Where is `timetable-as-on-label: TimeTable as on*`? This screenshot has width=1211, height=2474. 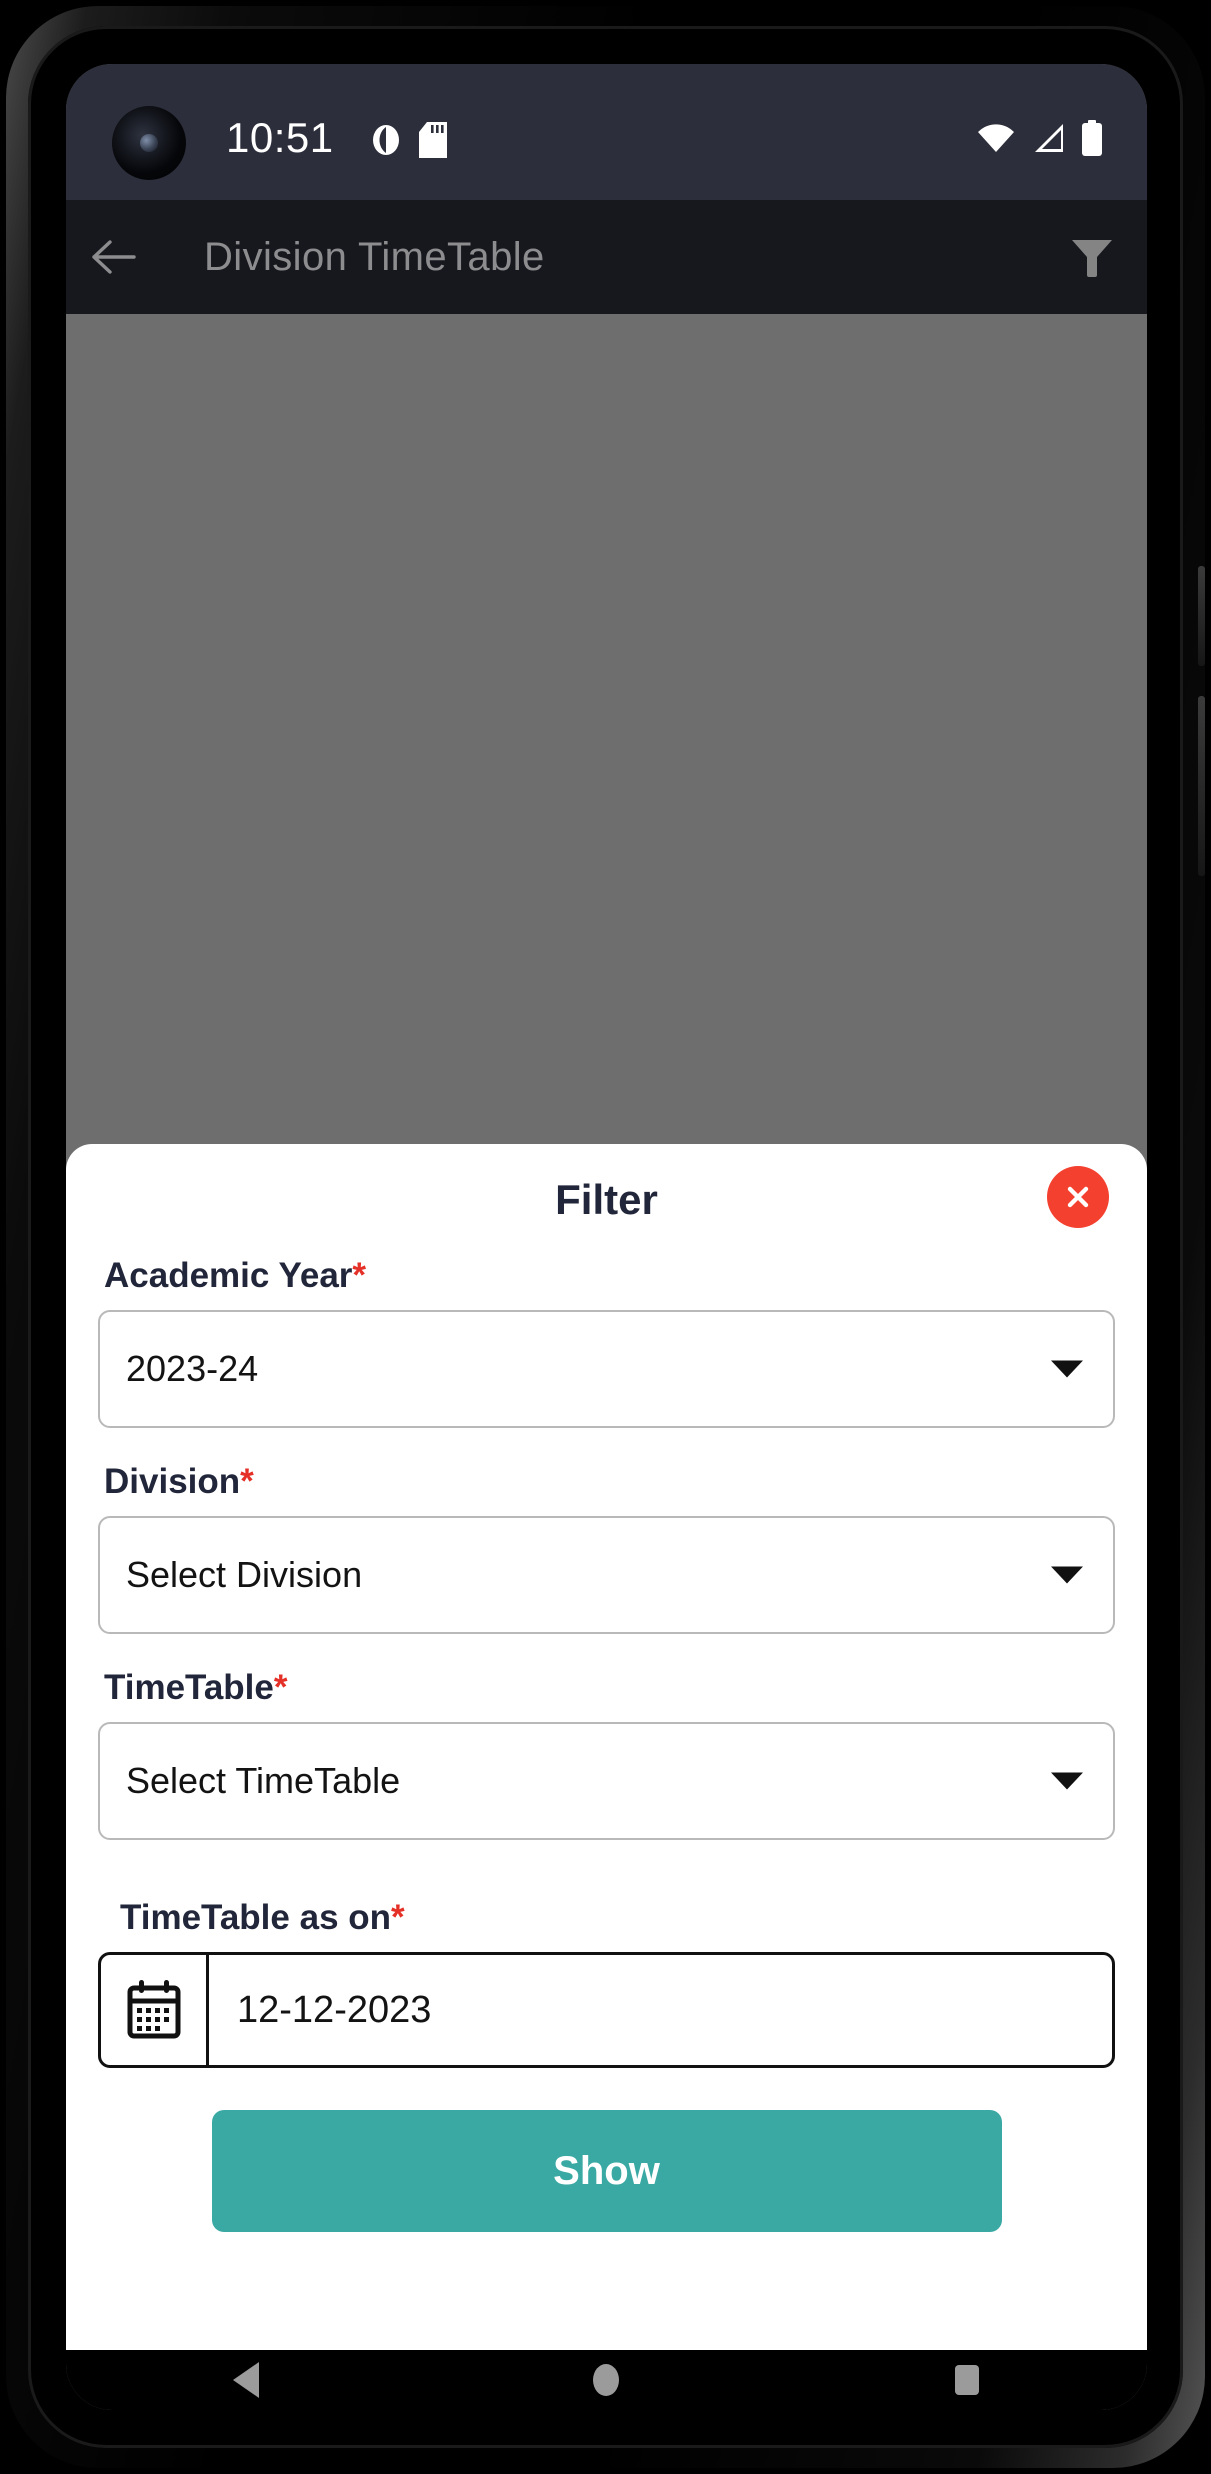 timetable-as-on-label: TimeTable as on* is located at coordinates (606, 1918).